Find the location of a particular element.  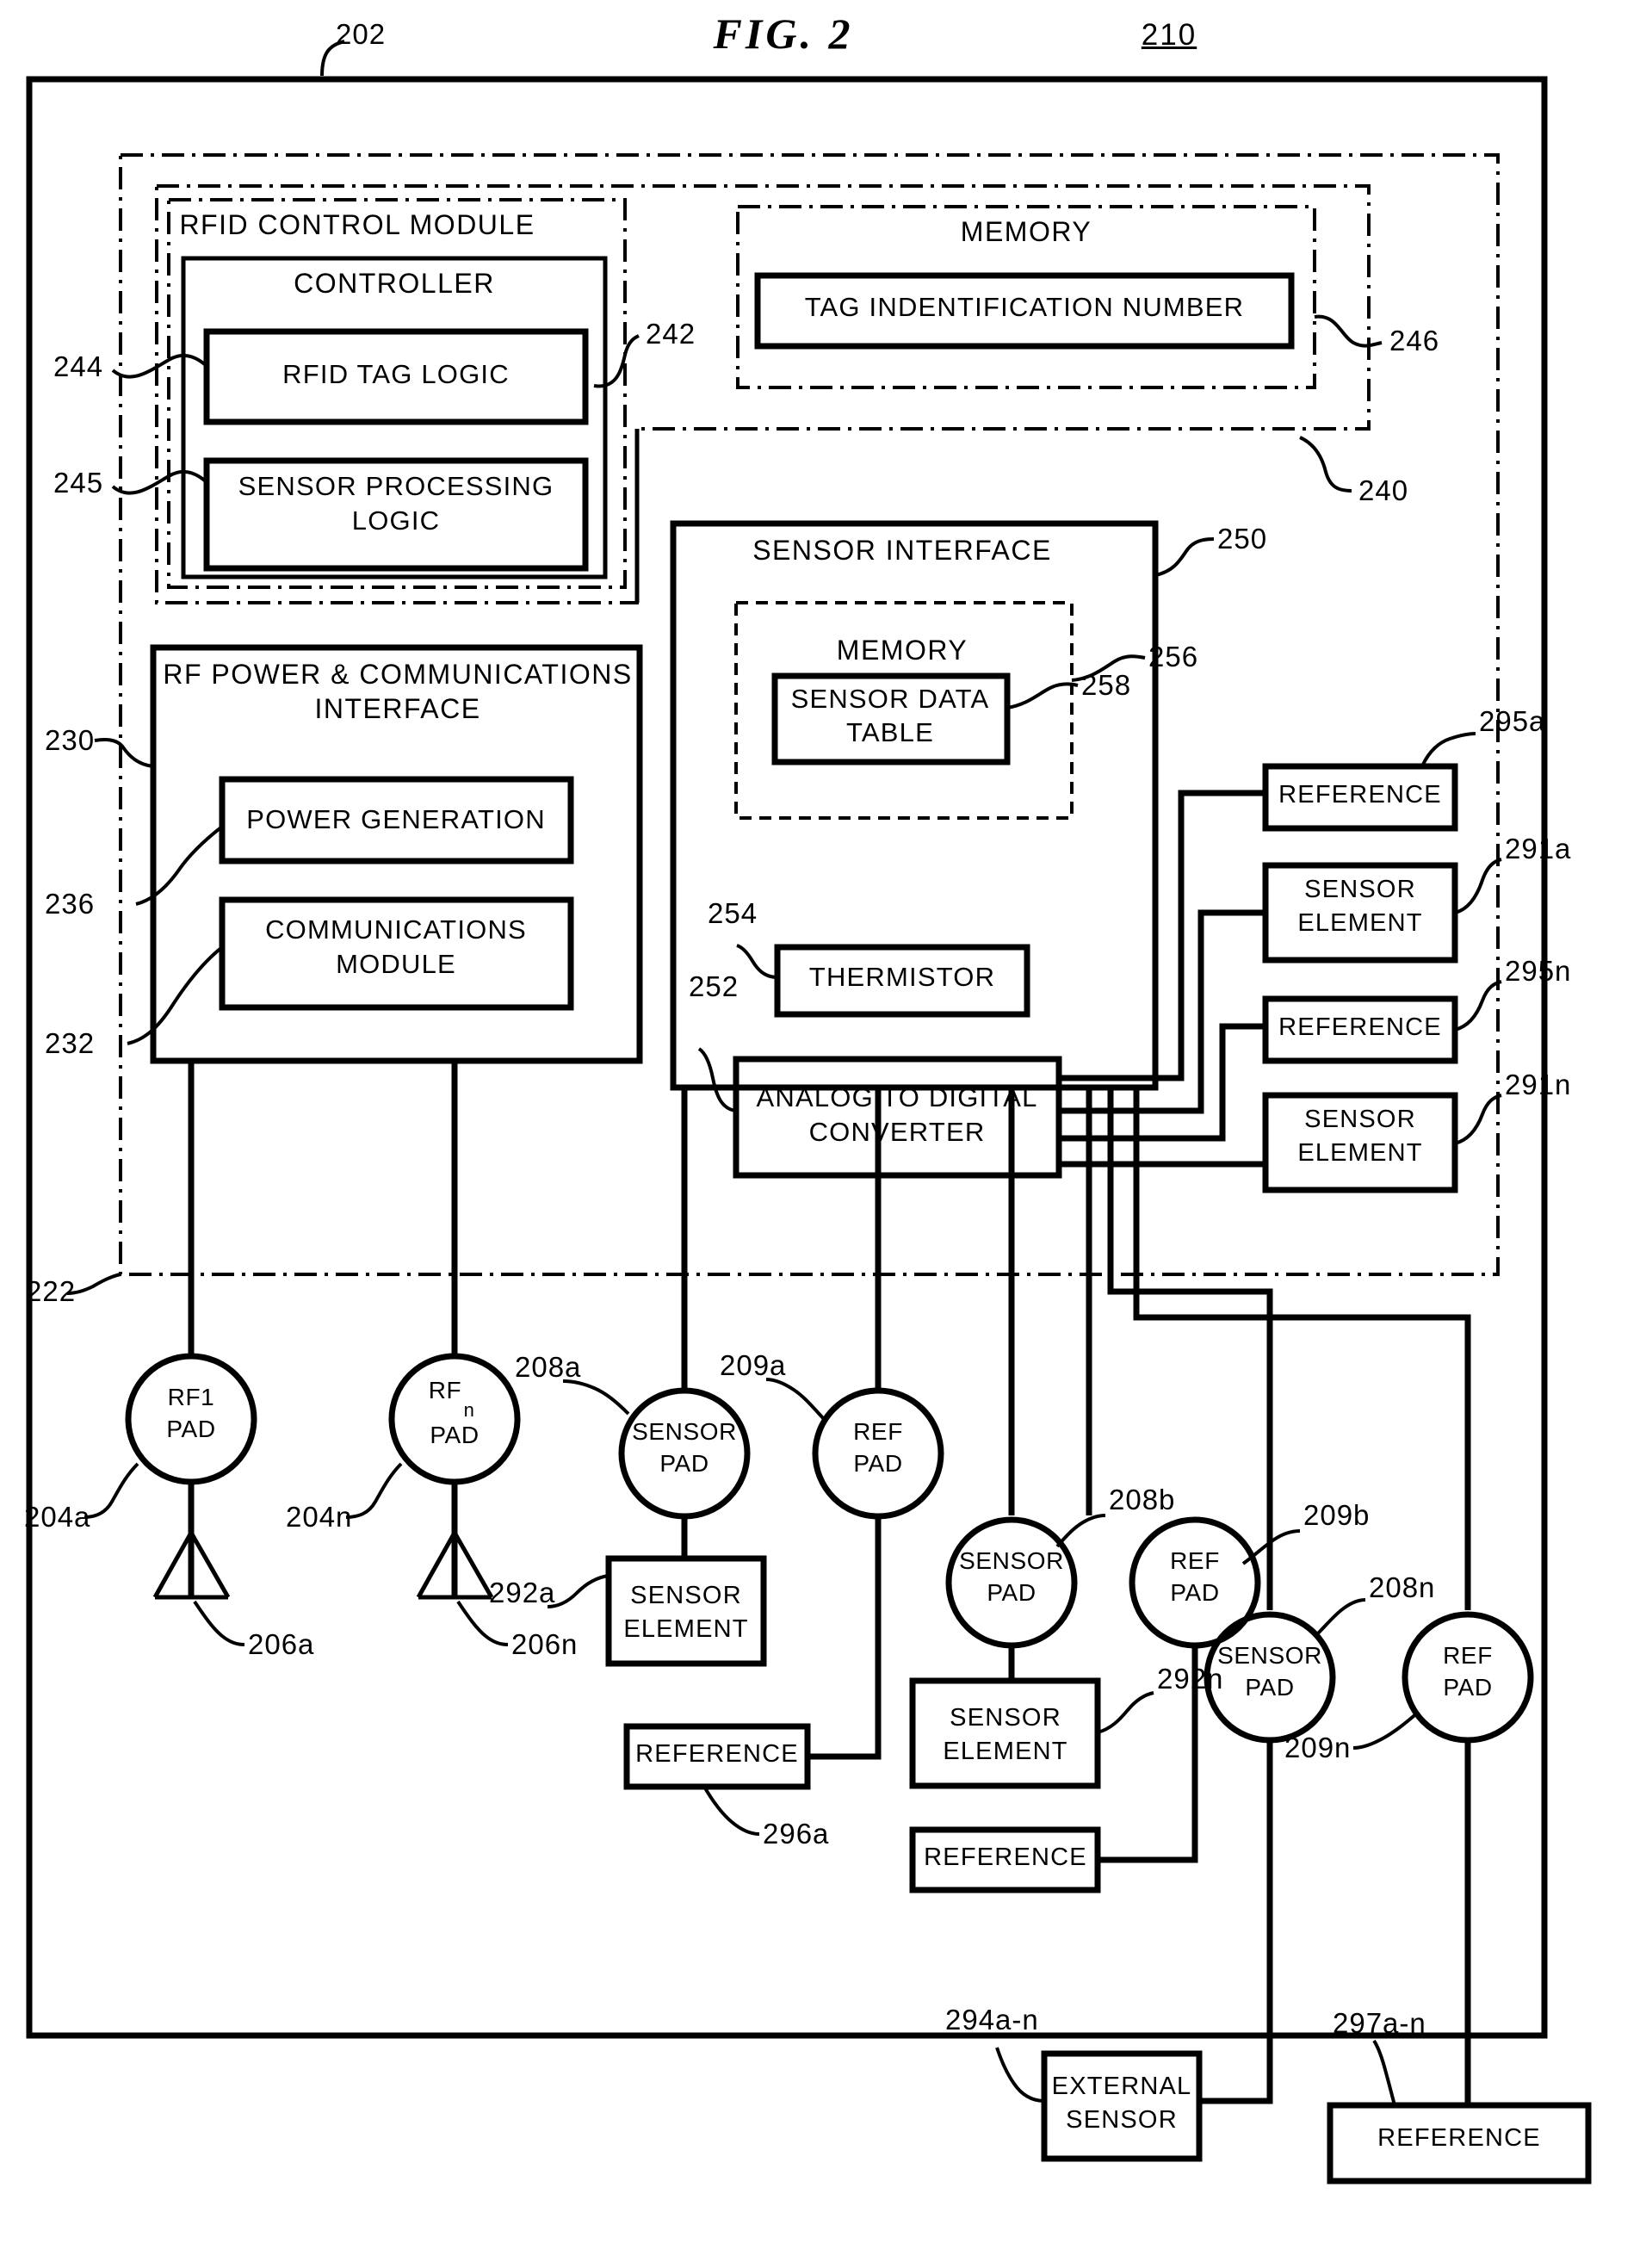

ref-292a: 292a is located at coordinates (522, 1593).